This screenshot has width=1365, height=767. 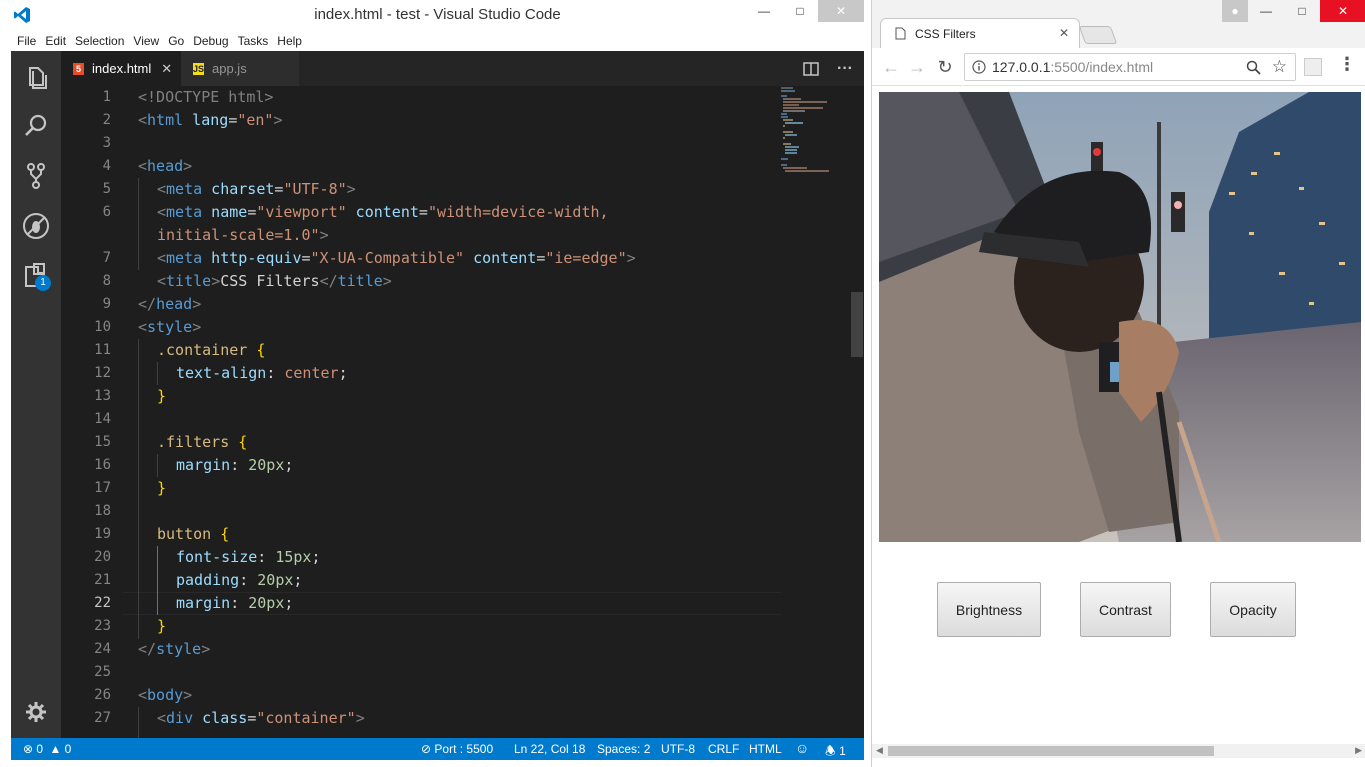 I want to click on live-server-port: ⊘ Port : 5500, so click(x=457, y=749).